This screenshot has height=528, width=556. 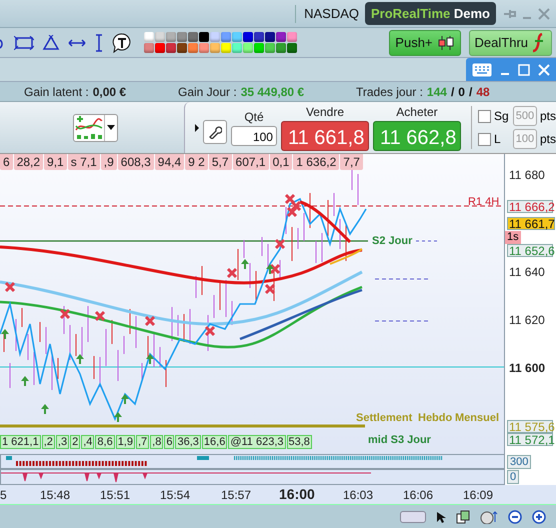 What do you see at coordinates (392, 241) in the screenshot?
I see `level-label: S2 Jour` at bounding box center [392, 241].